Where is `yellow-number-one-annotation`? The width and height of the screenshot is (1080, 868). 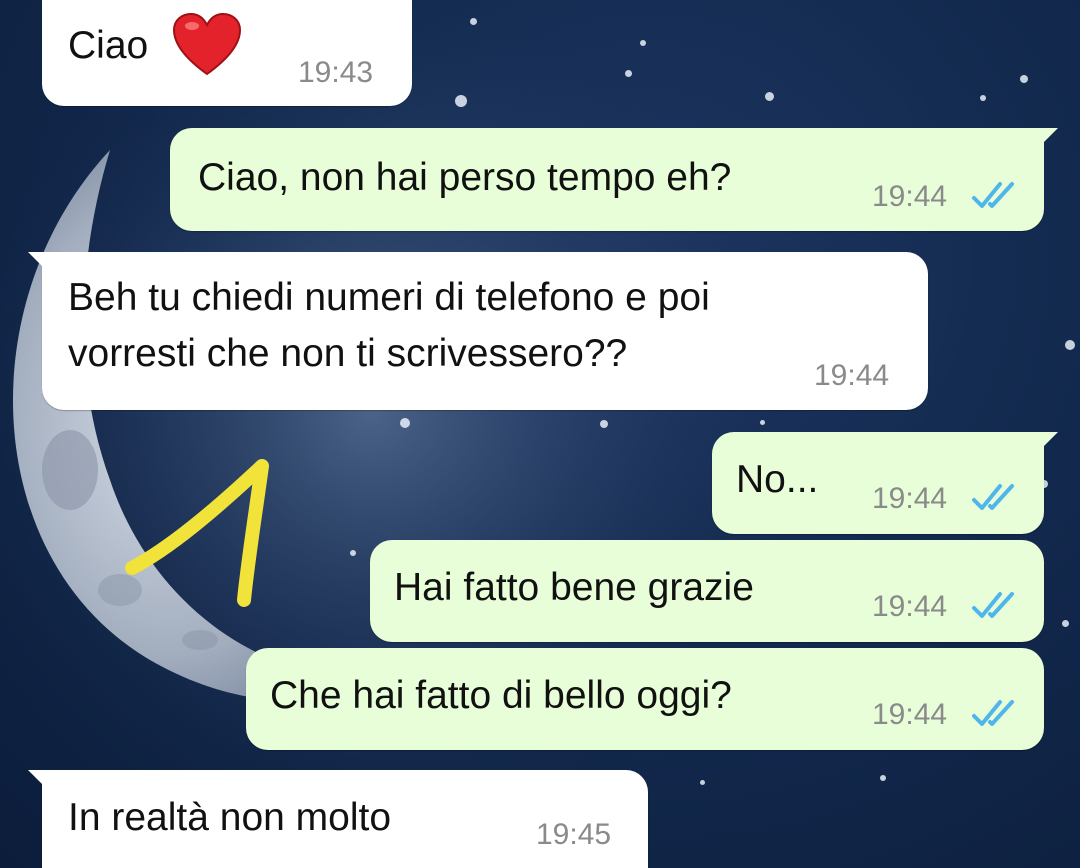
yellow-number-one-annotation is located at coordinates (197, 533).